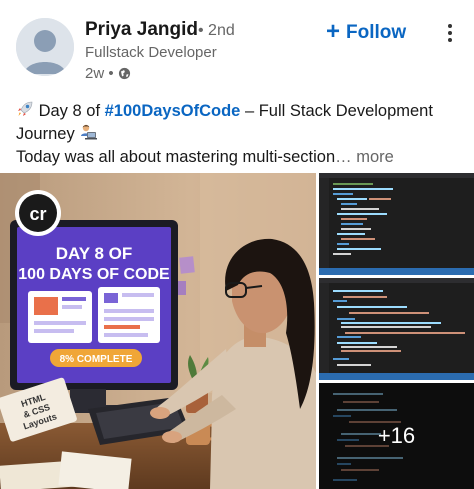 This screenshot has width=474, height=489. Describe the element at coordinates (173, 111) in the screenshot. I see `hashtag-link: #100DaysOfCode` at that location.